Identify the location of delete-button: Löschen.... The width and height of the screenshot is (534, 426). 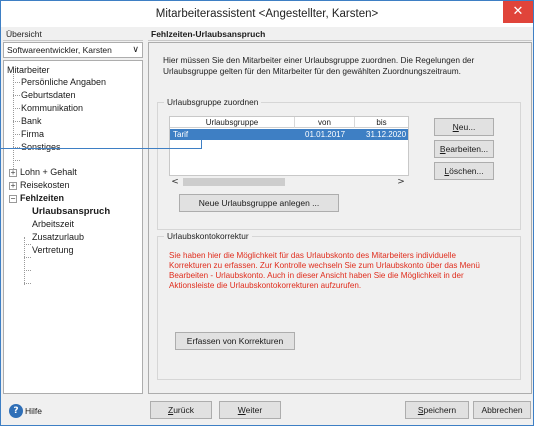
(464, 171).